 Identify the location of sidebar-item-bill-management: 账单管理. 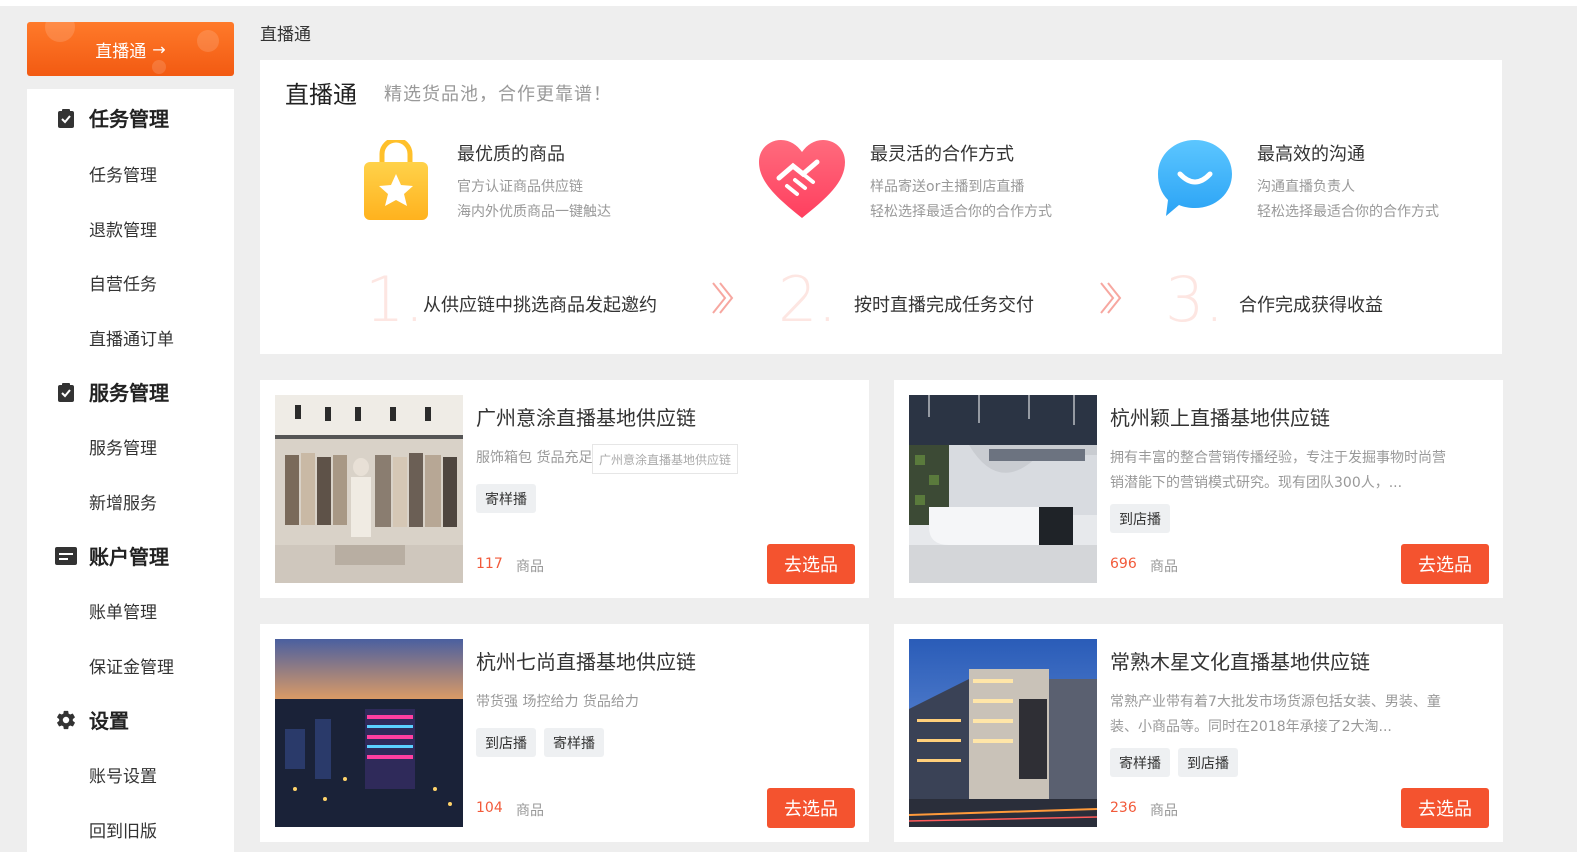
(123, 610).